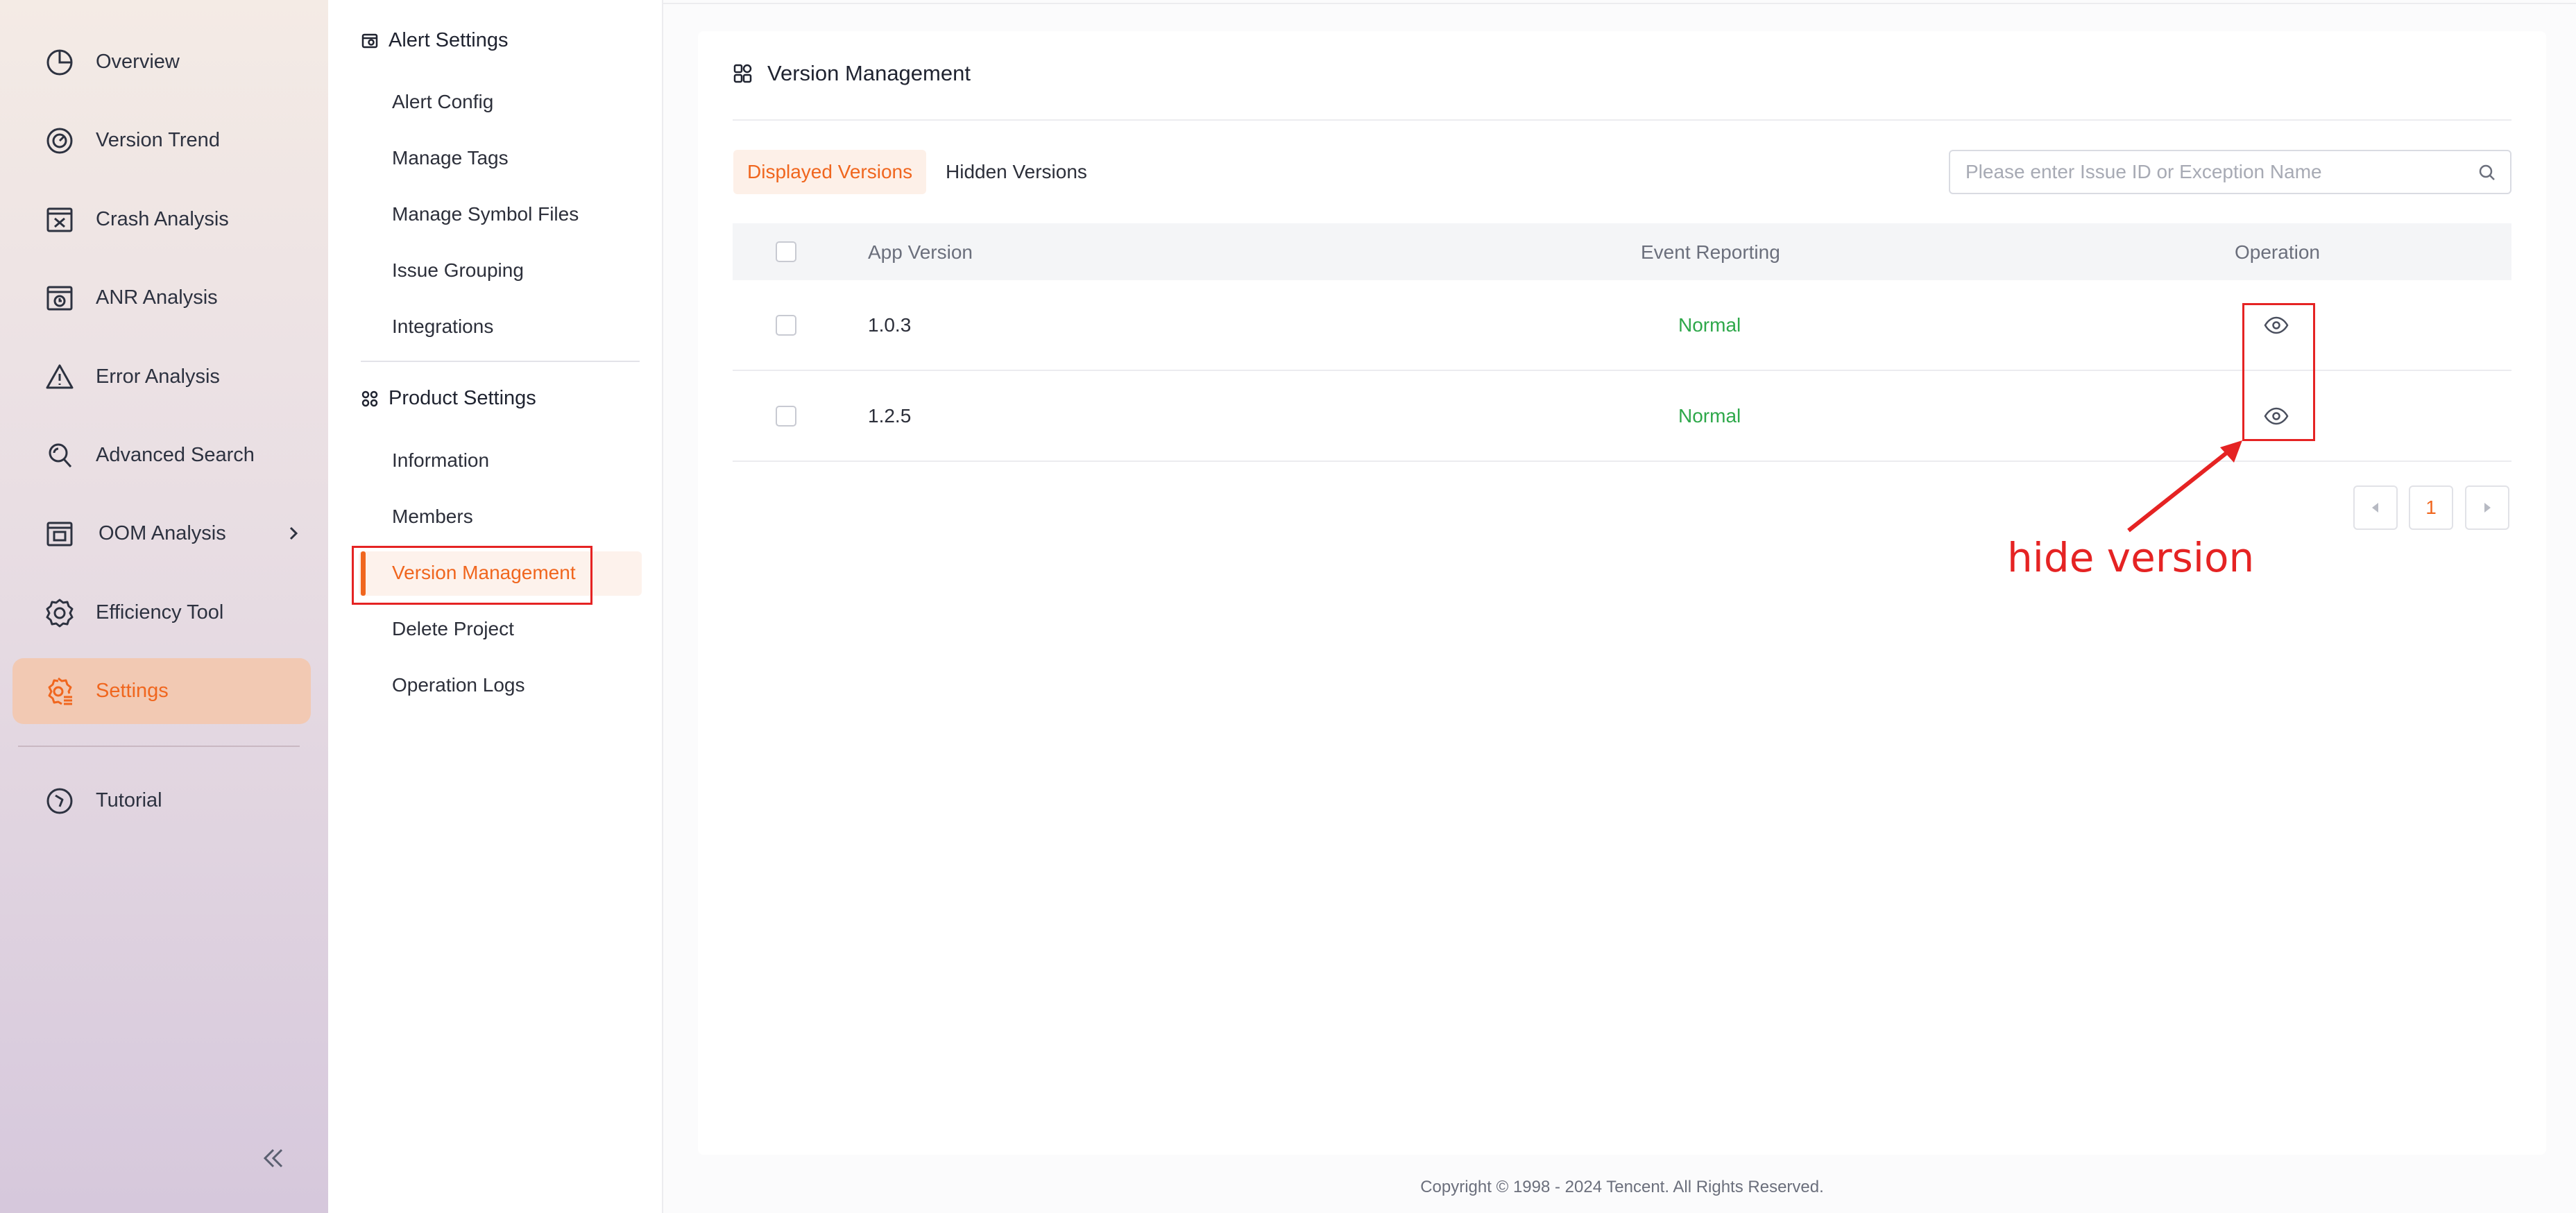  Describe the element at coordinates (458, 270) in the screenshot. I see `submenu-item-issue-grouping: Issue Grouping` at that location.